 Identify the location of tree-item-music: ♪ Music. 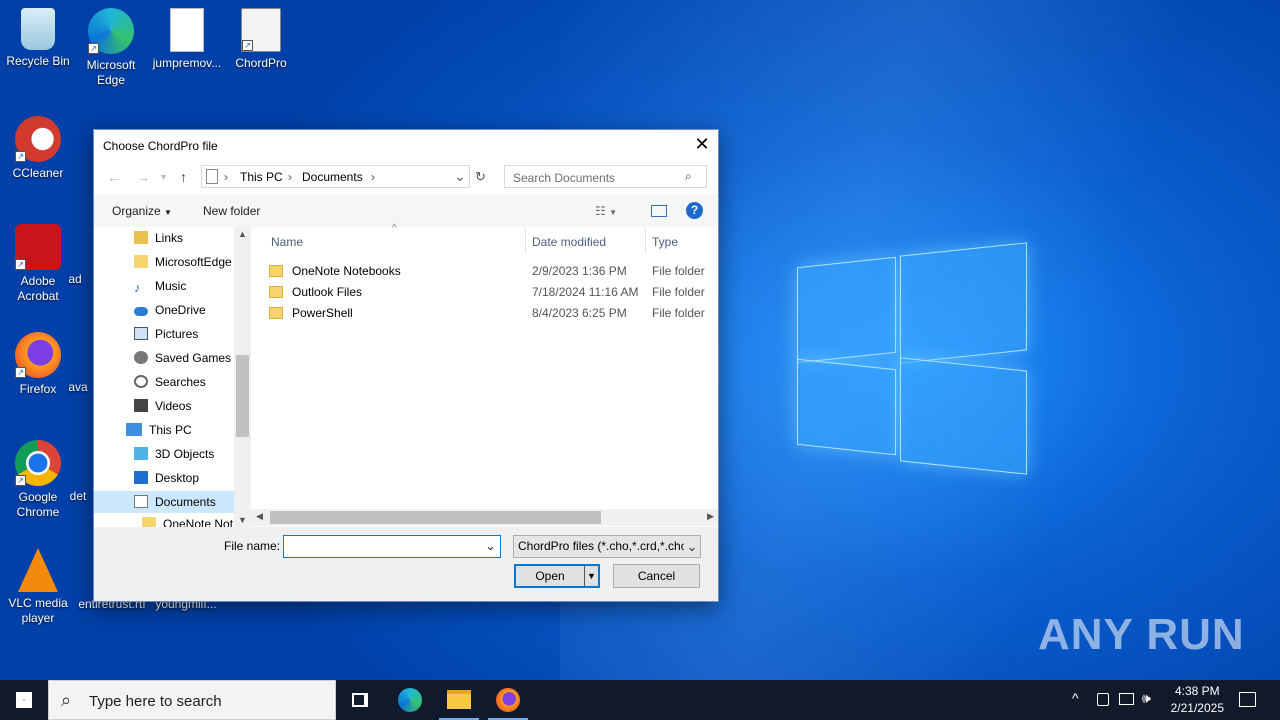
(160, 286).